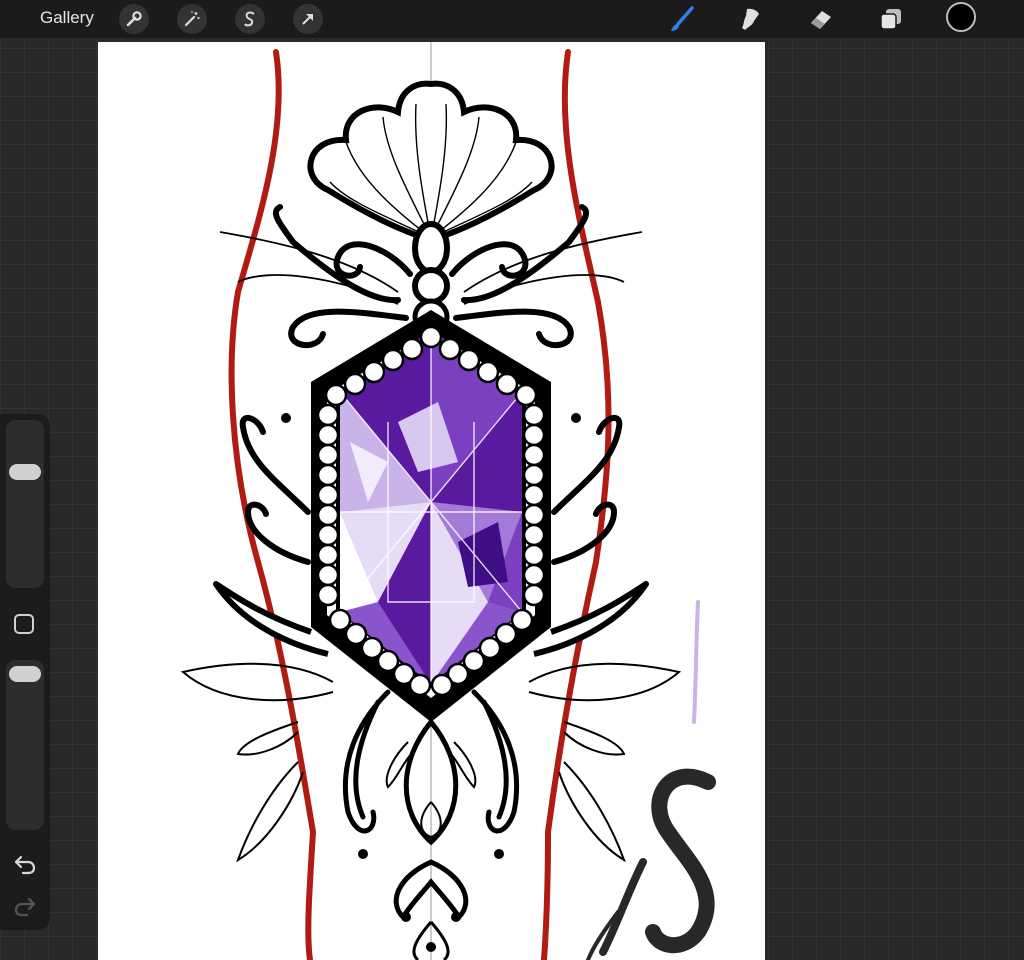 The width and height of the screenshot is (1024, 960). I want to click on brush-size-thumb, so click(25, 472).